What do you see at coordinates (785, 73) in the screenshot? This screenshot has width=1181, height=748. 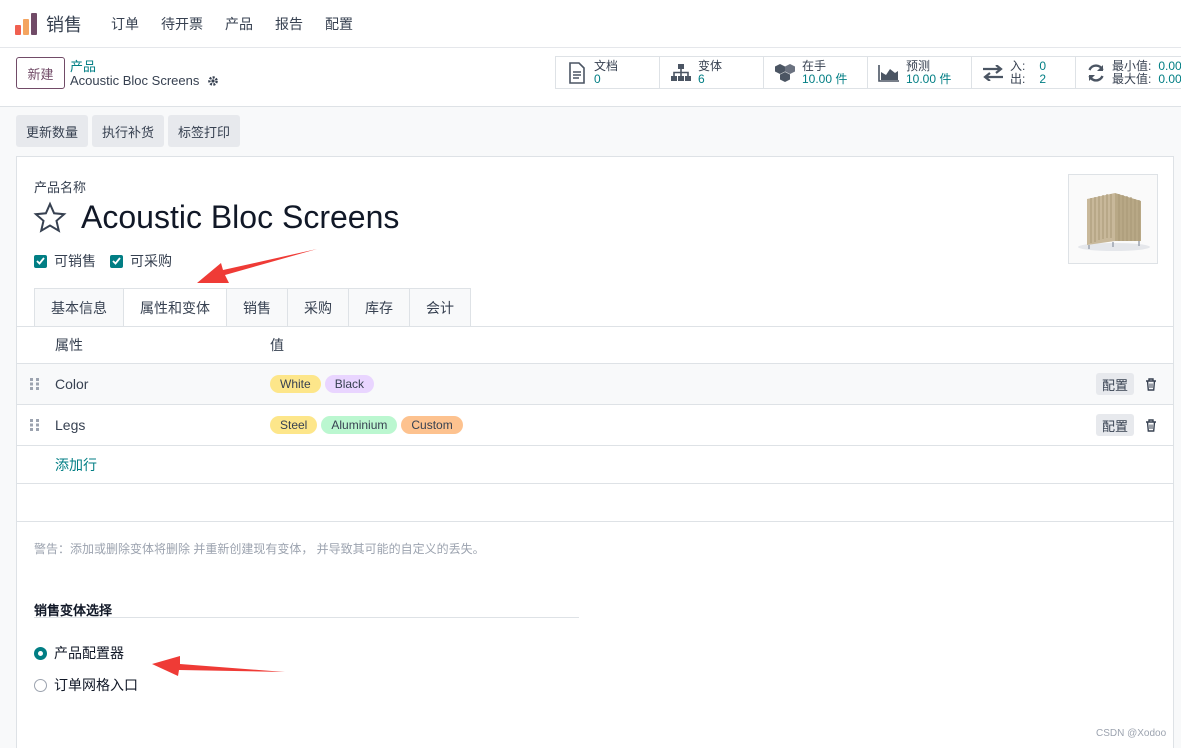 I see `cubes-icon` at bounding box center [785, 73].